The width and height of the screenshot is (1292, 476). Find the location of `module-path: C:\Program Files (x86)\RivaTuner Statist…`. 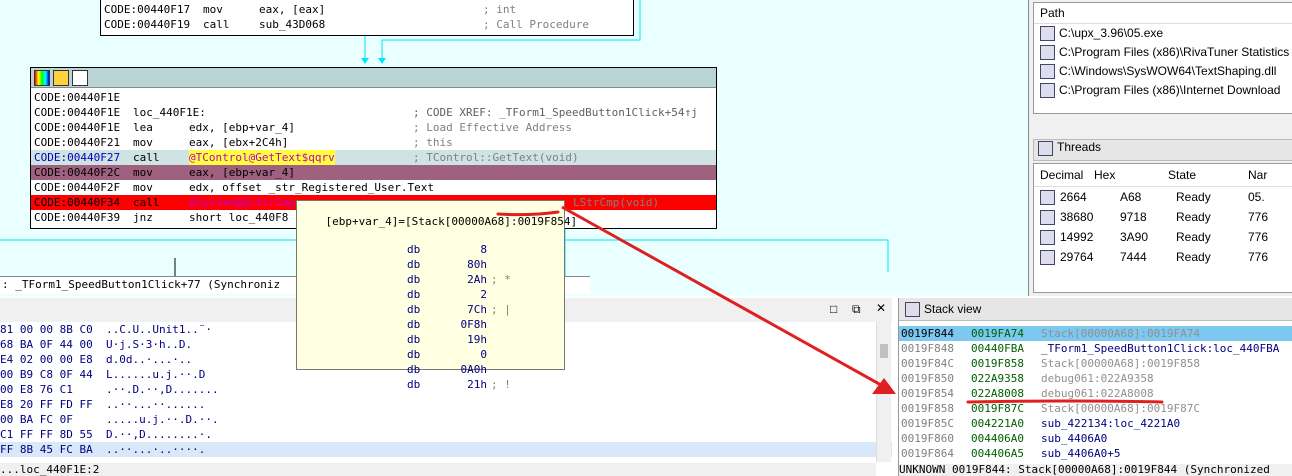

module-path: C:\Program Files (x86)\RivaTuner Statist… is located at coordinates (1174, 52).